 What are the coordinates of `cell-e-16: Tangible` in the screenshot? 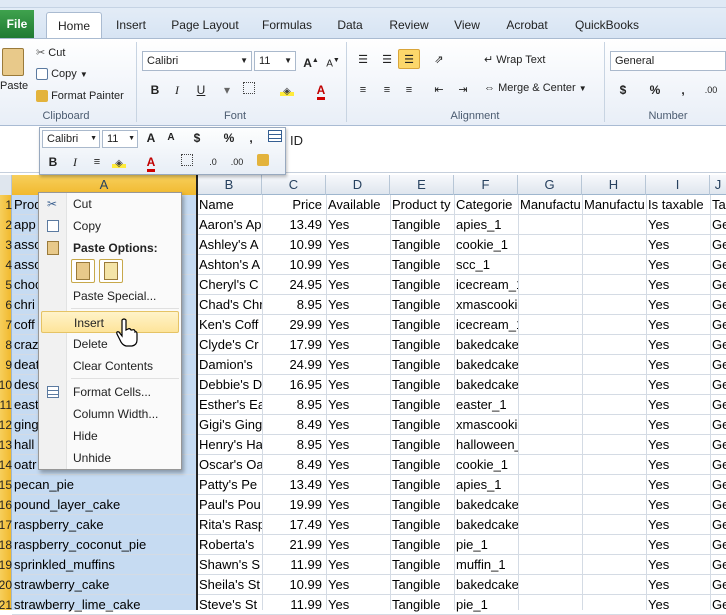 It's located at (422, 505).